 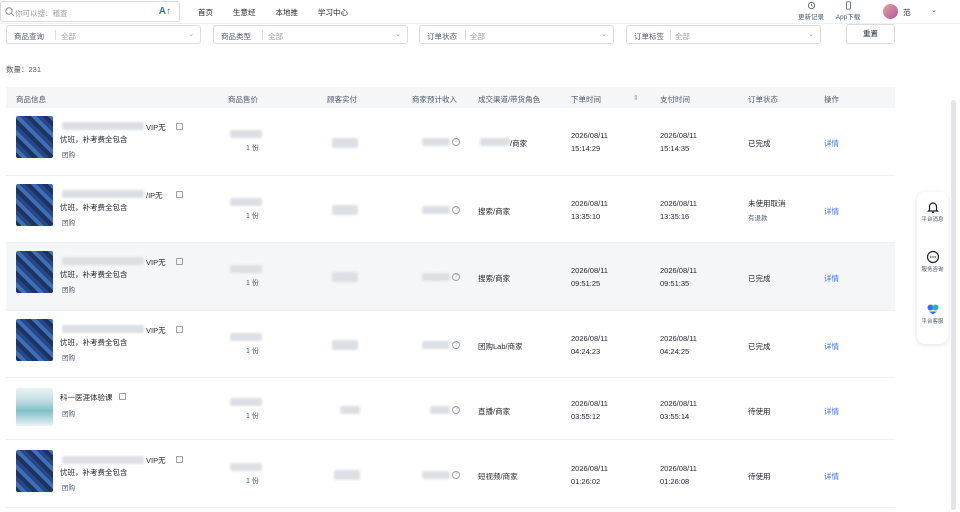 What do you see at coordinates (205, 12) in the screenshot?
I see `nav-home: 首页` at bounding box center [205, 12].